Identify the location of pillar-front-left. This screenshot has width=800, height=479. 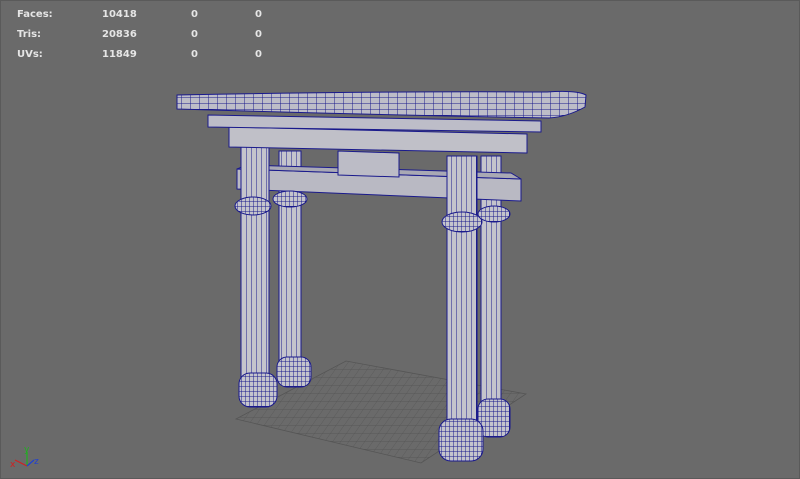
(255, 263).